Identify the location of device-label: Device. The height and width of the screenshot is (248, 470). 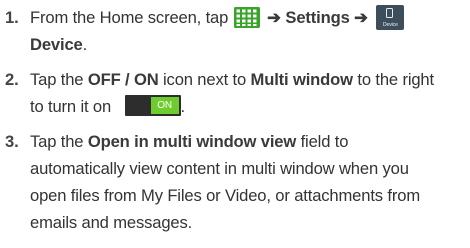
(56, 44).